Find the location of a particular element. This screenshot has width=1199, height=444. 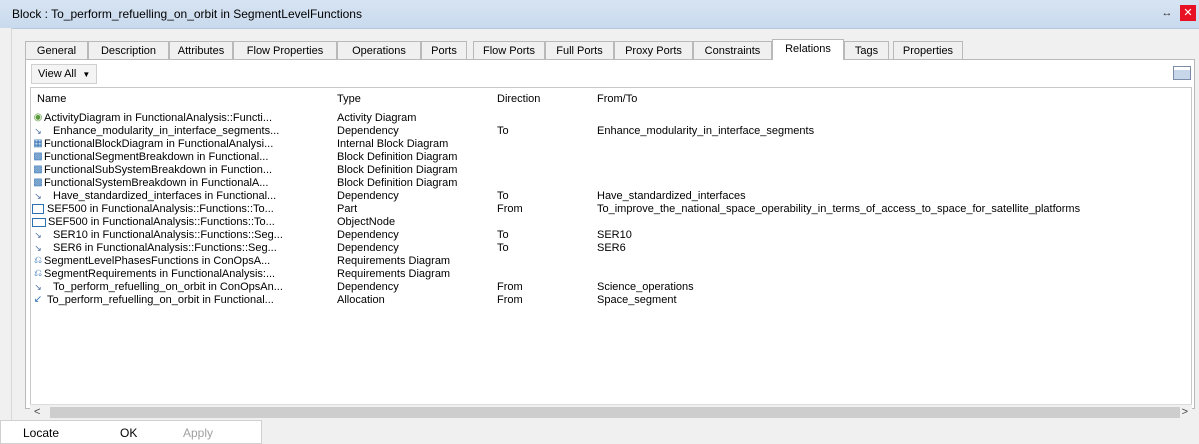

column-header-type: Type is located at coordinates (349, 100).